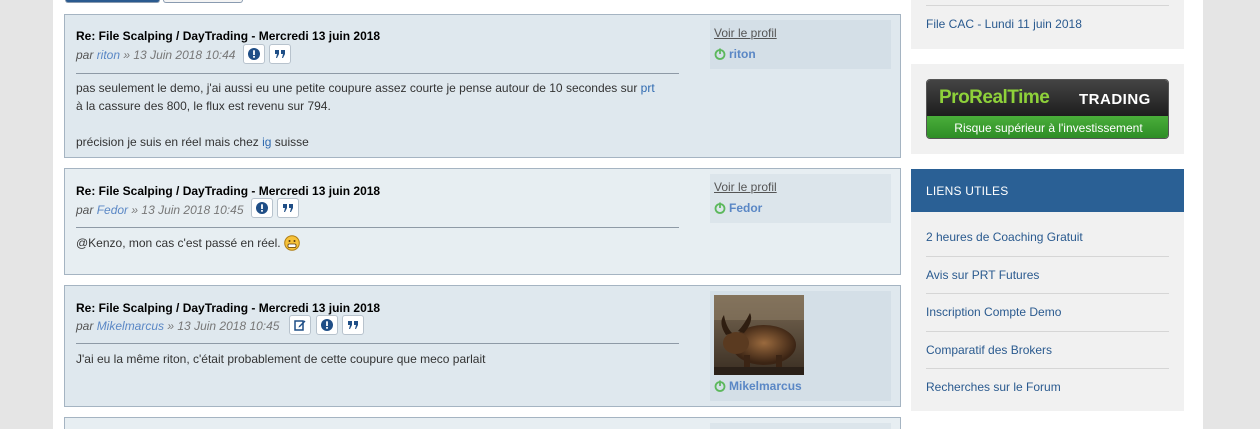  I want to click on recent-topics-box: File CAC - Lundi 11 juin 2018, so click(1047, 24).